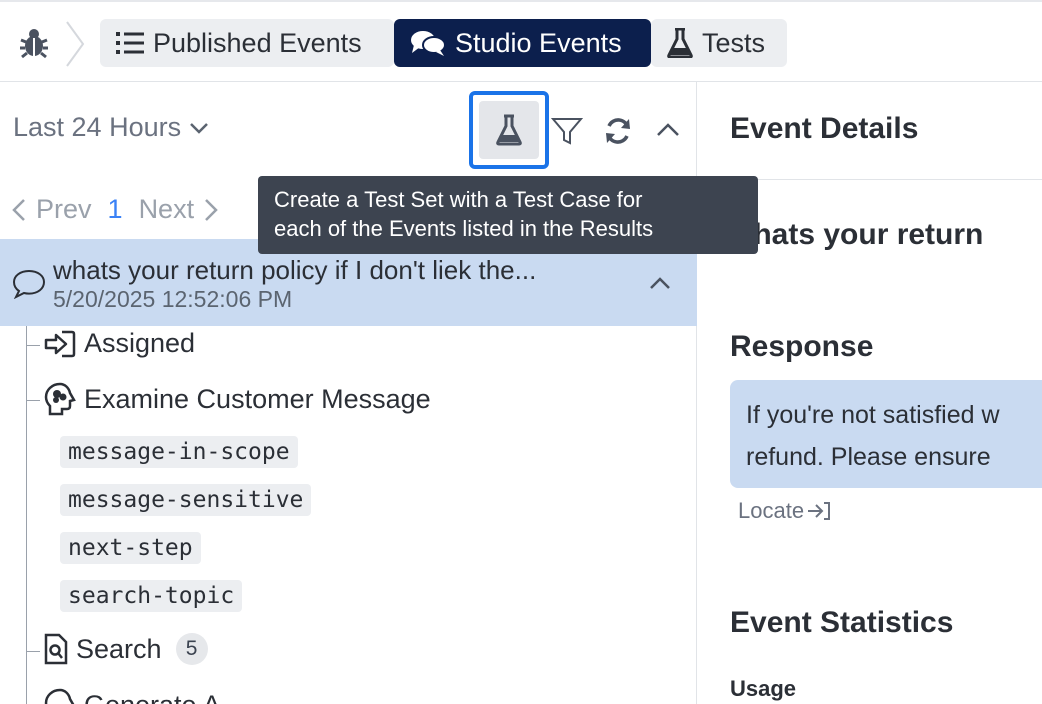 The height and width of the screenshot is (704, 1042). I want to click on event-timestamp: 5/20/2025 12:52:06 PM, so click(173, 299).